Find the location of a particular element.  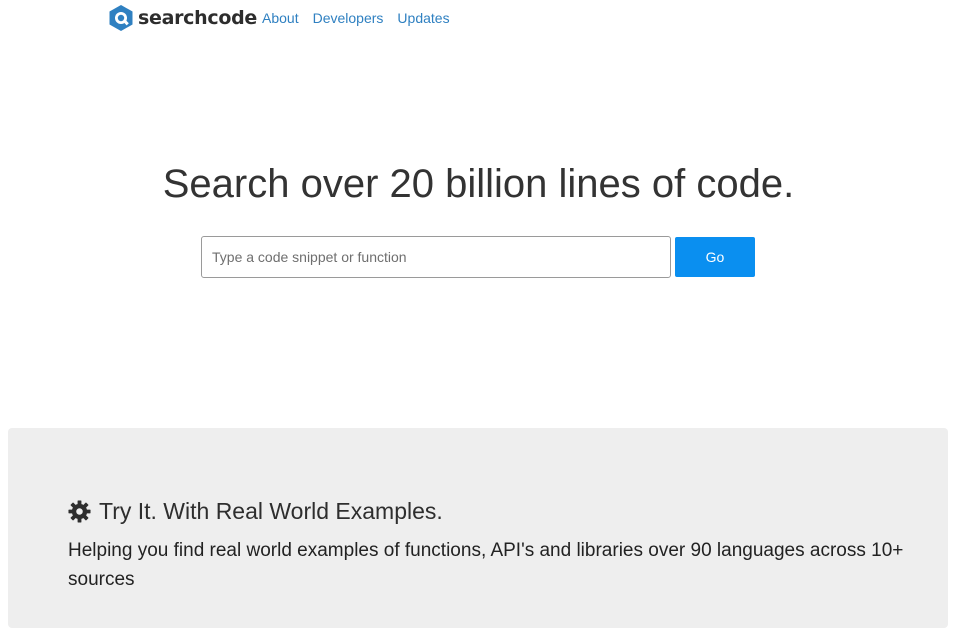

nav-link-about: About is located at coordinates (280, 18).